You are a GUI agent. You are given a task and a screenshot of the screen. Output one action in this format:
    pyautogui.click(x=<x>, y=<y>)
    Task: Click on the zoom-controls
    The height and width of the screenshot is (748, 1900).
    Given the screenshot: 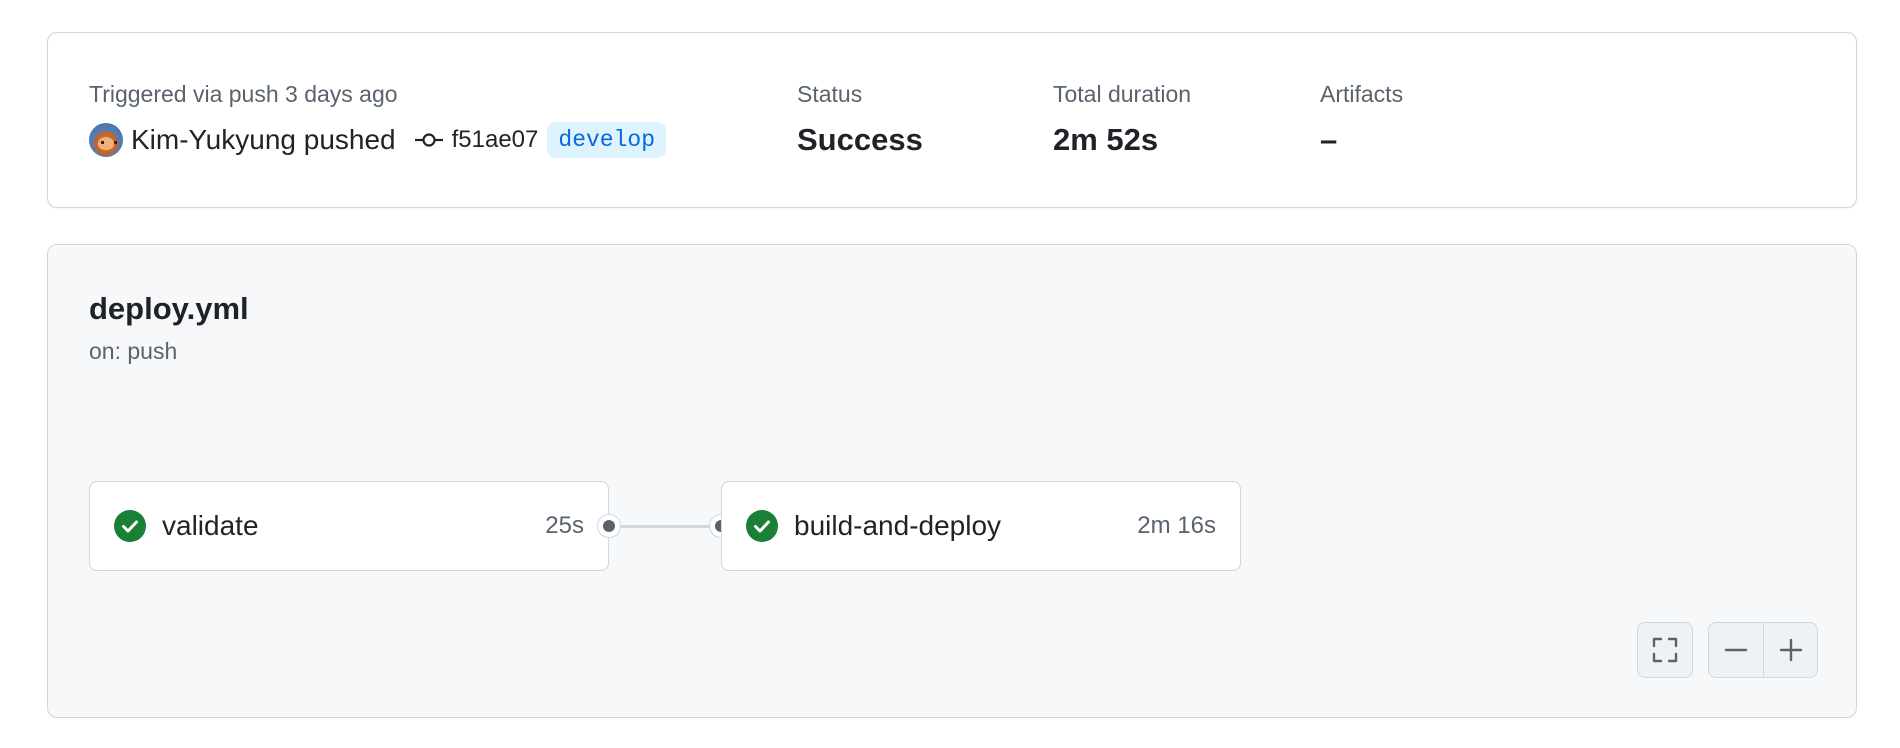 What is the action you would take?
    pyautogui.click(x=1763, y=650)
    